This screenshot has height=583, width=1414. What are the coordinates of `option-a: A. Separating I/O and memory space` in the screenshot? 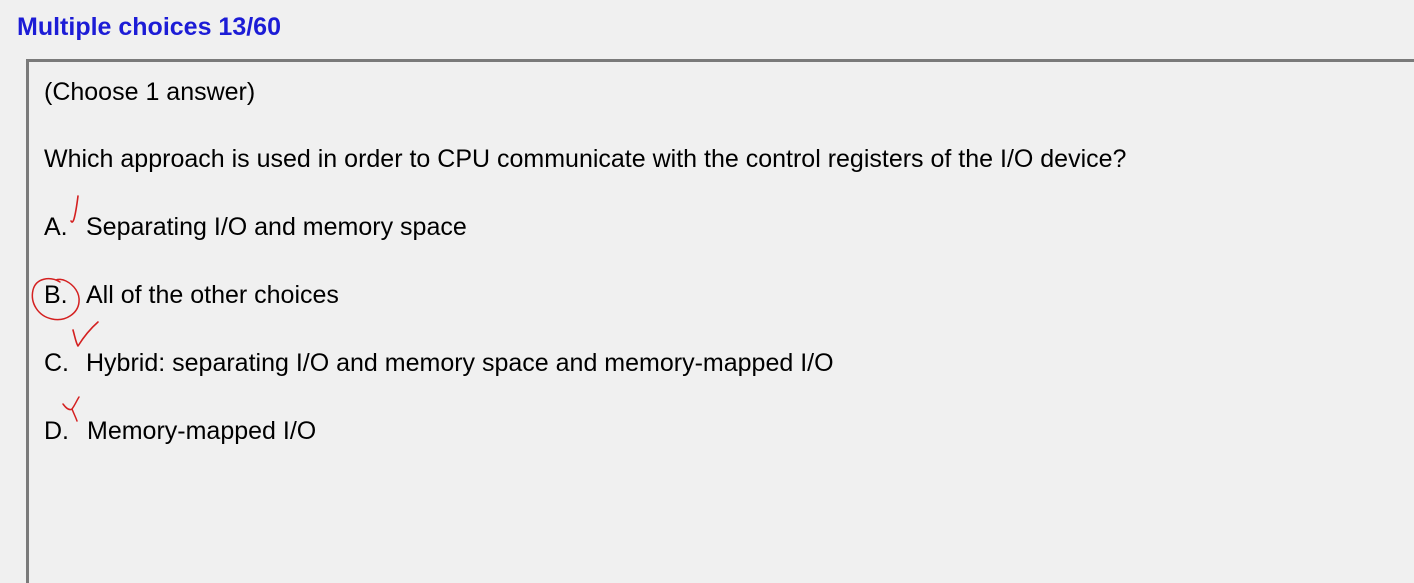 It's located at (255, 229).